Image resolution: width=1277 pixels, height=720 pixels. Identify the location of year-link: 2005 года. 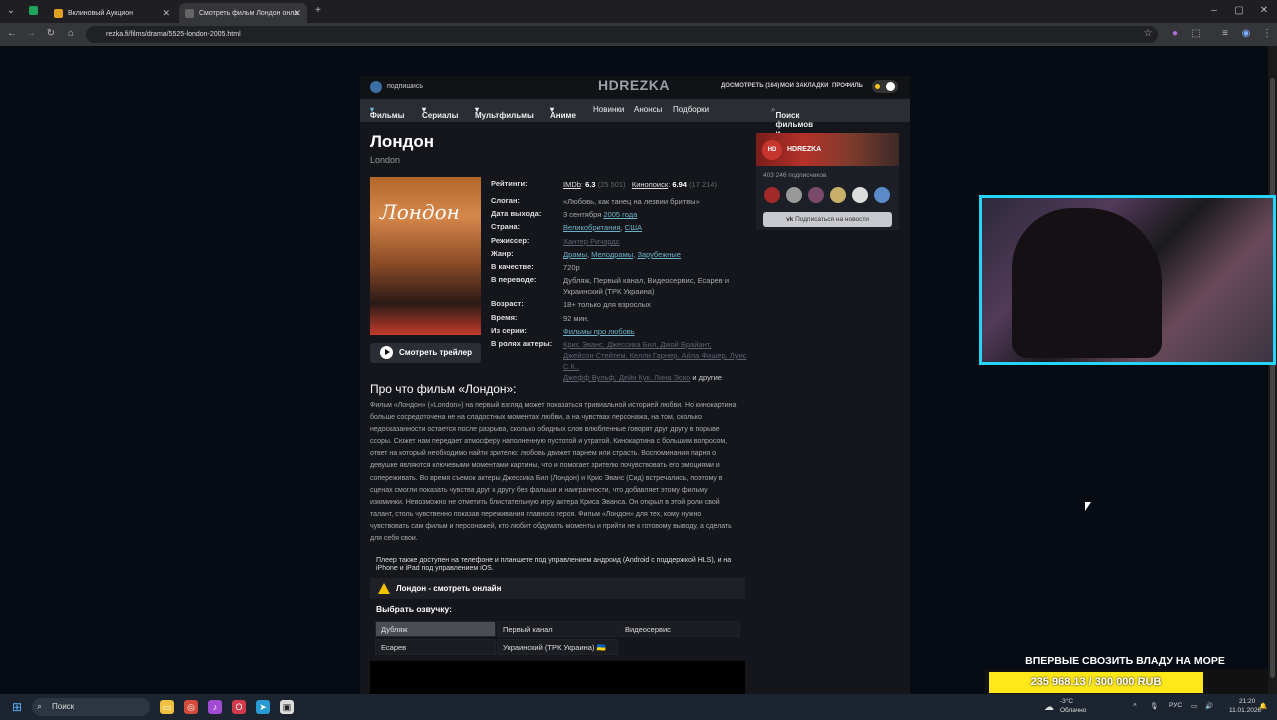
(620, 214).